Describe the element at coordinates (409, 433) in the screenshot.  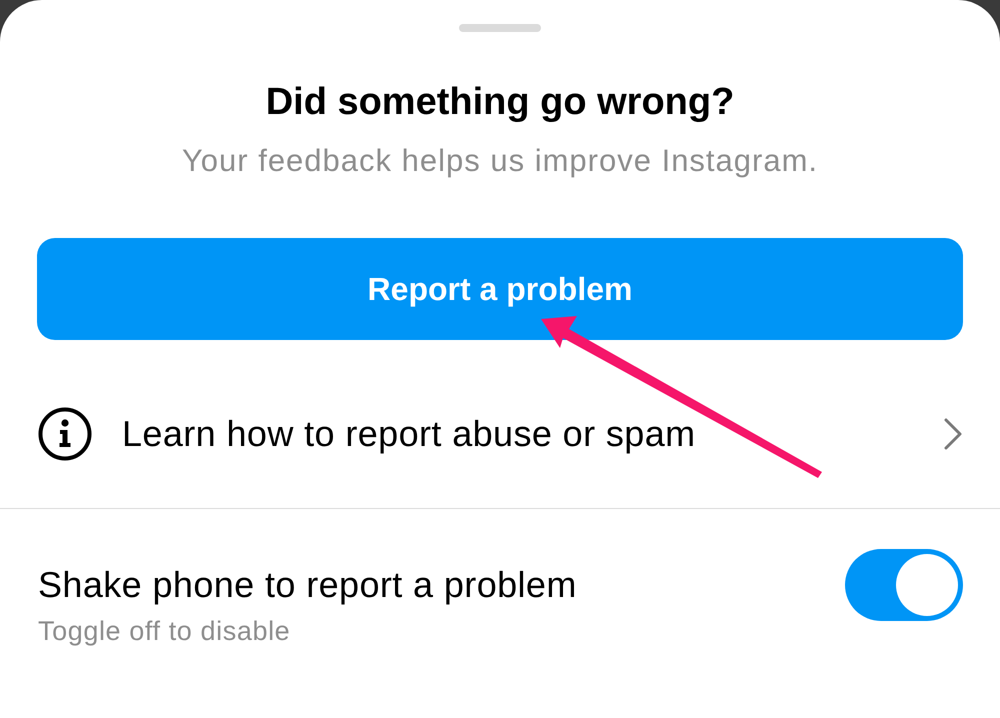
I see `report-abuse-link: Learn how to report abuse or spam` at that location.